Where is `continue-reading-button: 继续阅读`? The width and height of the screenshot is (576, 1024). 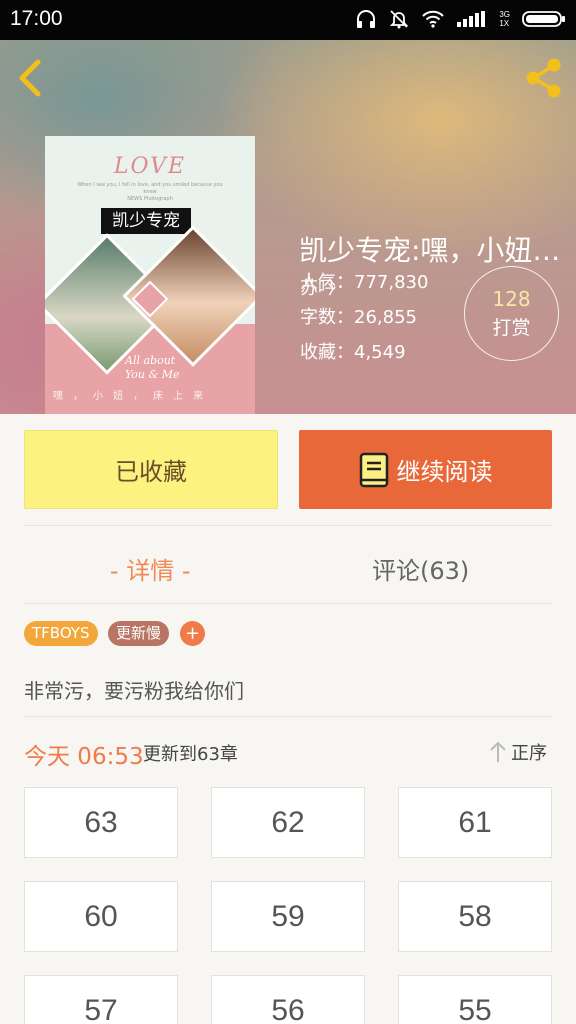 continue-reading-button: 继续阅读 is located at coordinates (425, 469).